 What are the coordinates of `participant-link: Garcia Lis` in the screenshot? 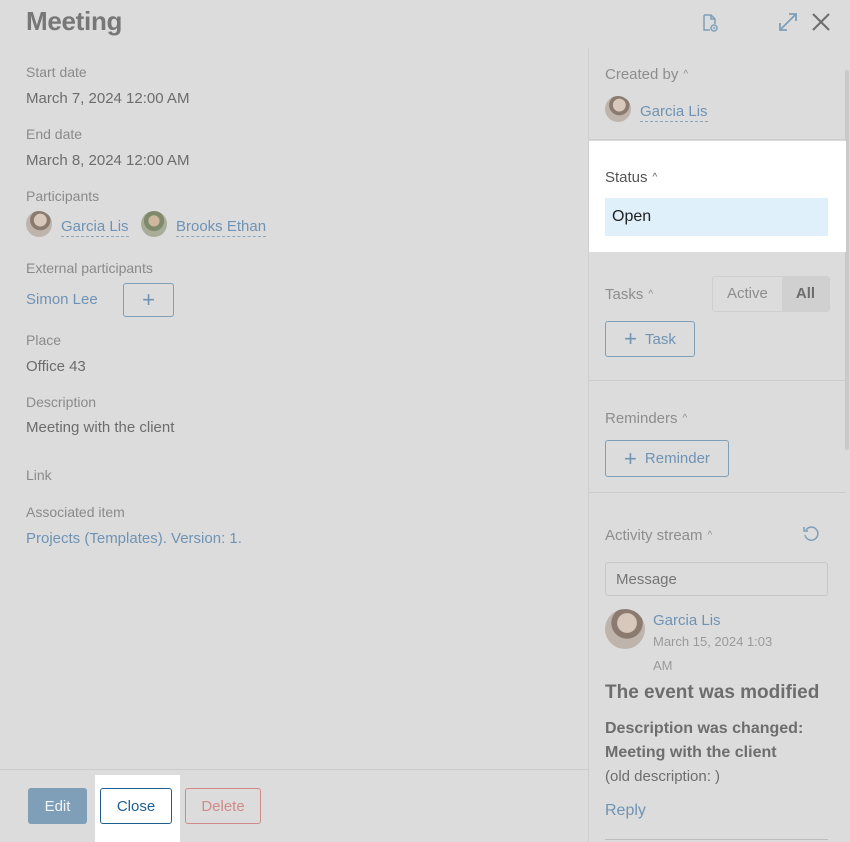 It's located at (95, 227).